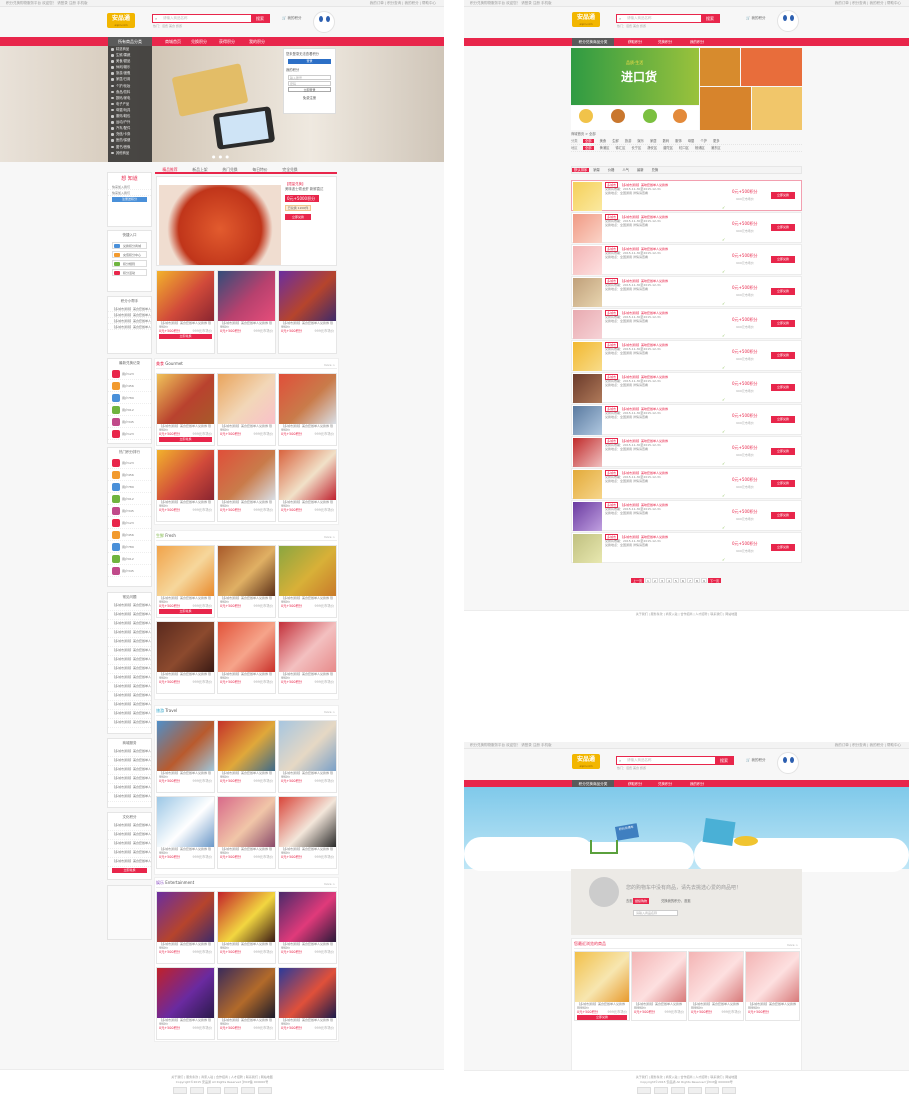  What do you see at coordinates (129, 912) in the screenshot?
I see `sidebar-ad` at bounding box center [129, 912].